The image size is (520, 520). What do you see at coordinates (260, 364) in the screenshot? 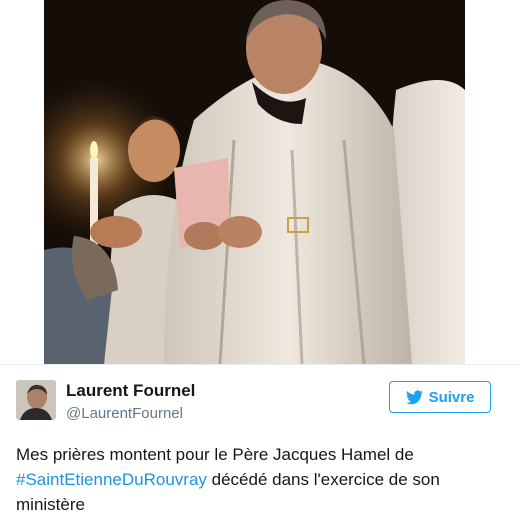
I see `tweet-divider` at bounding box center [260, 364].